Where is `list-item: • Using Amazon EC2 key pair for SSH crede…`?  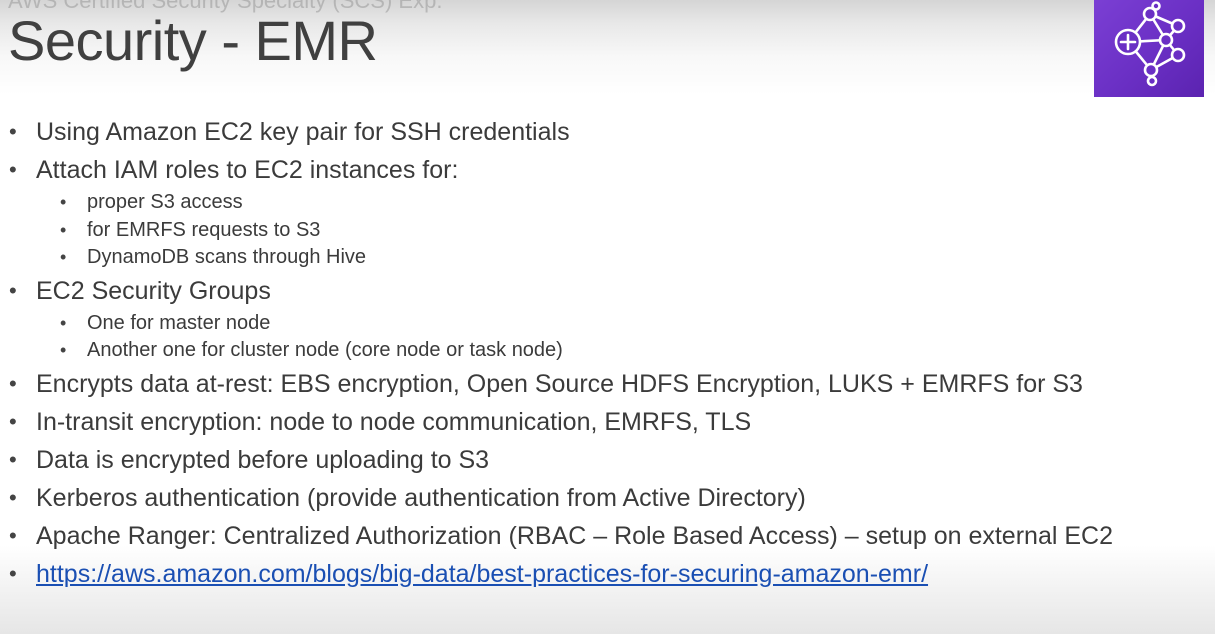 list-item: • Using Amazon EC2 key pair for SSH crede… is located at coordinates (607, 132).